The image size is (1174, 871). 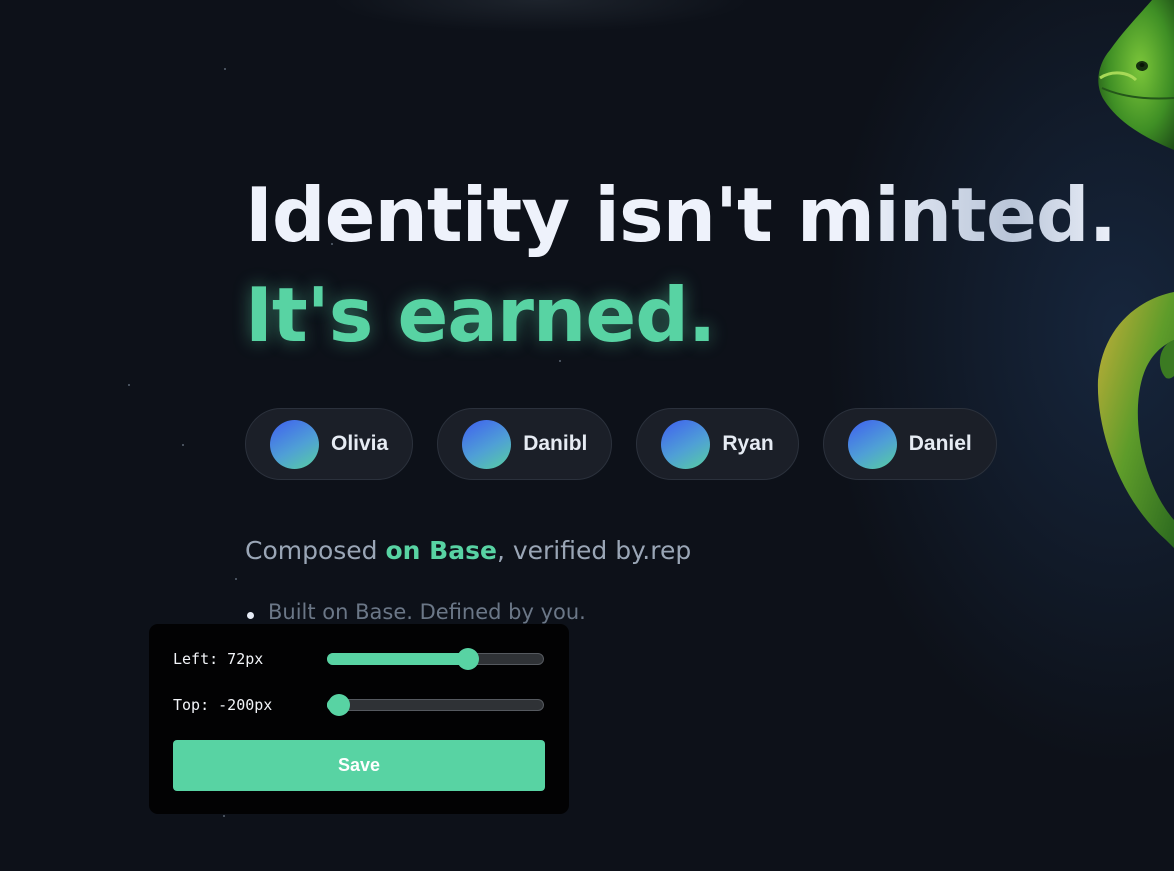 I want to click on left-slider-fill, so click(x=397, y=659).